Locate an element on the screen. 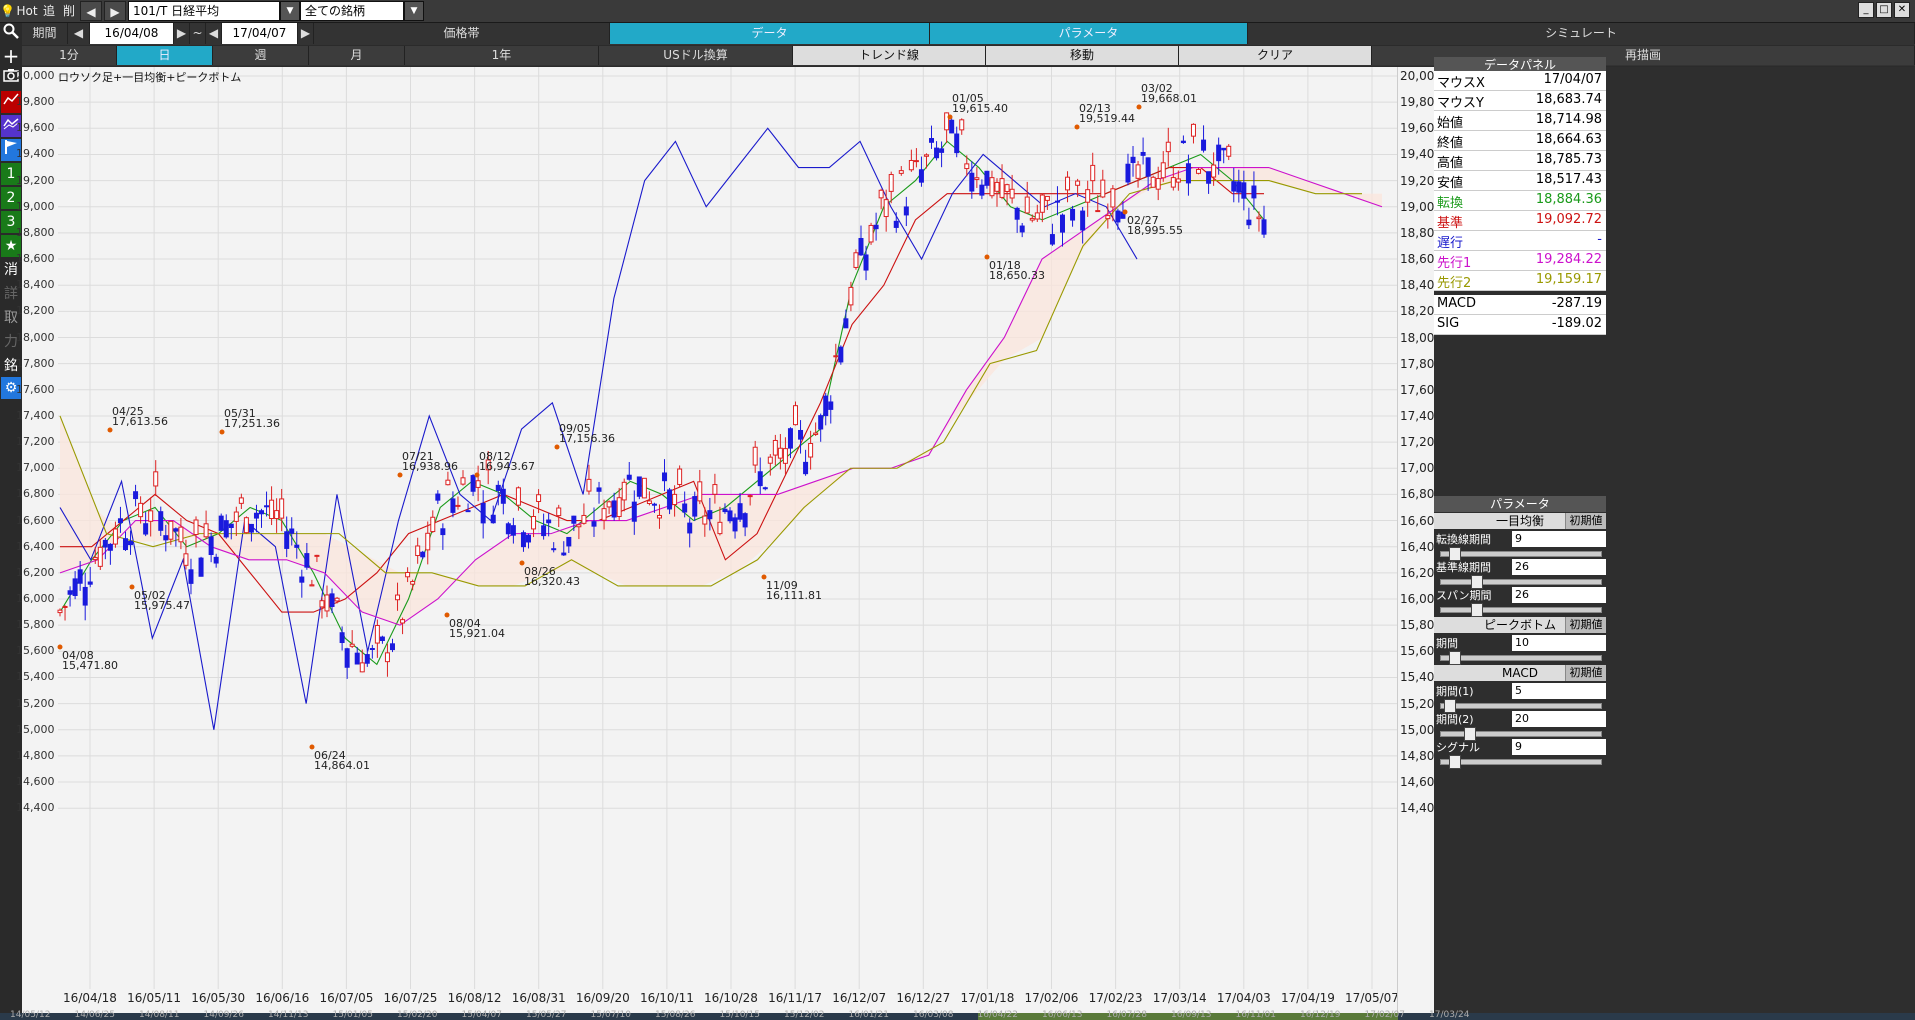 The width and height of the screenshot is (1915, 1020). timeline-tick-label: 14/05/12 is located at coordinates (30, 1015).